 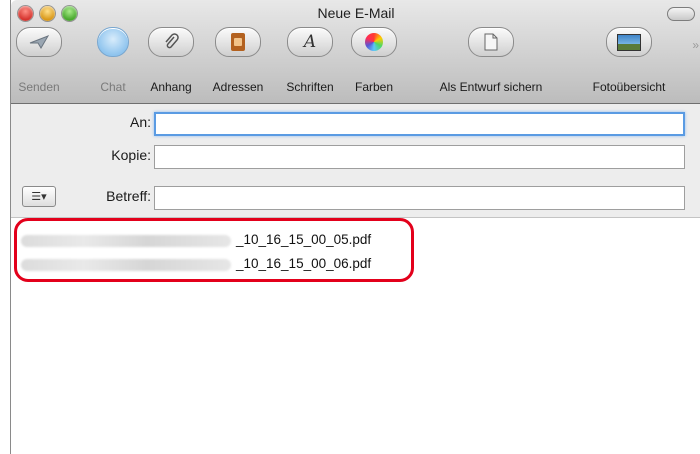 I want to click on cc-field, so click(x=419, y=157).